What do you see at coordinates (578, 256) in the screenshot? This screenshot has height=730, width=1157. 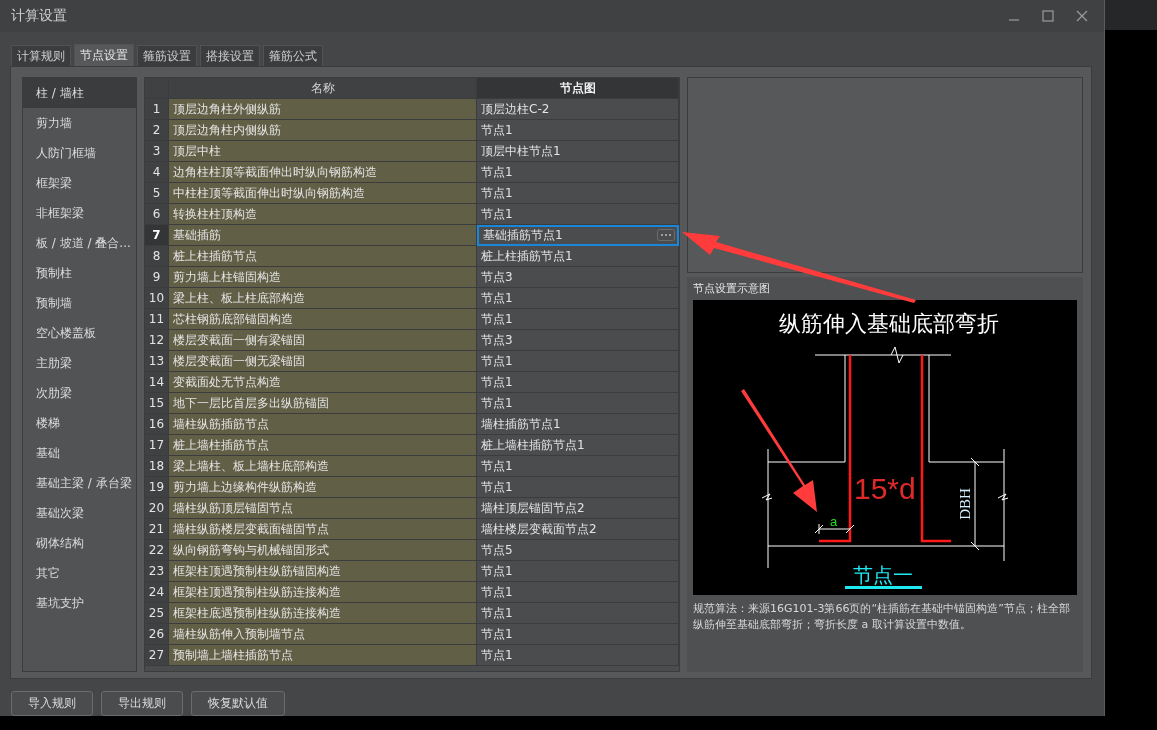 I see `table-cell: 桩上柱插筋节点1` at bounding box center [578, 256].